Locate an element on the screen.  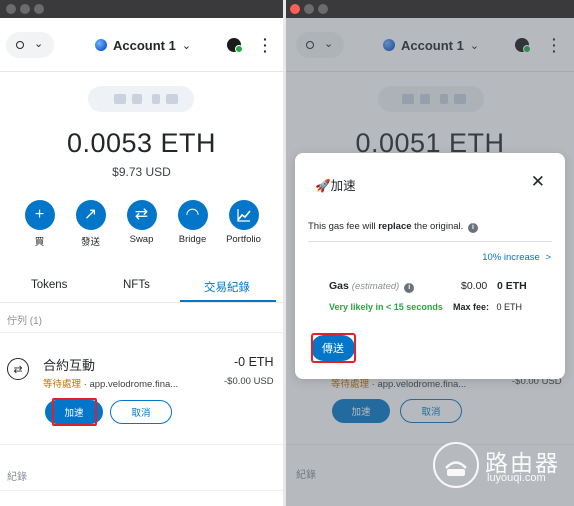
more-options-icon: · · · is located at coordinates (265, 45).